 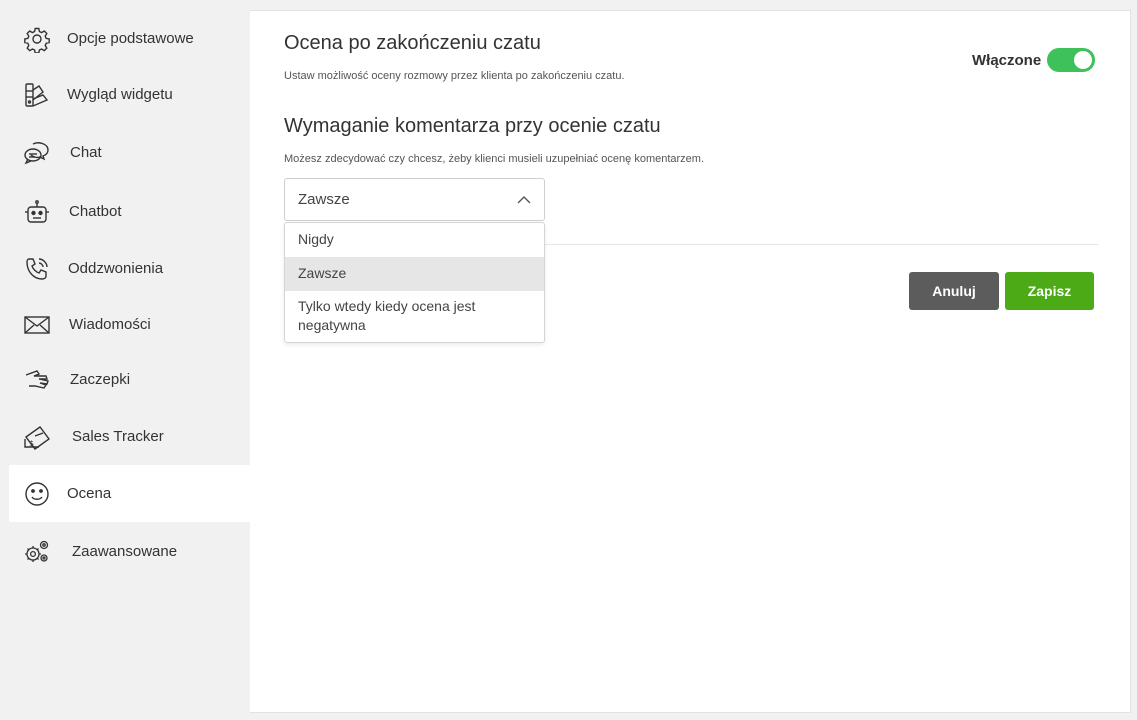 I want to click on rating-enabled-toggle, so click(x=1071, y=60).